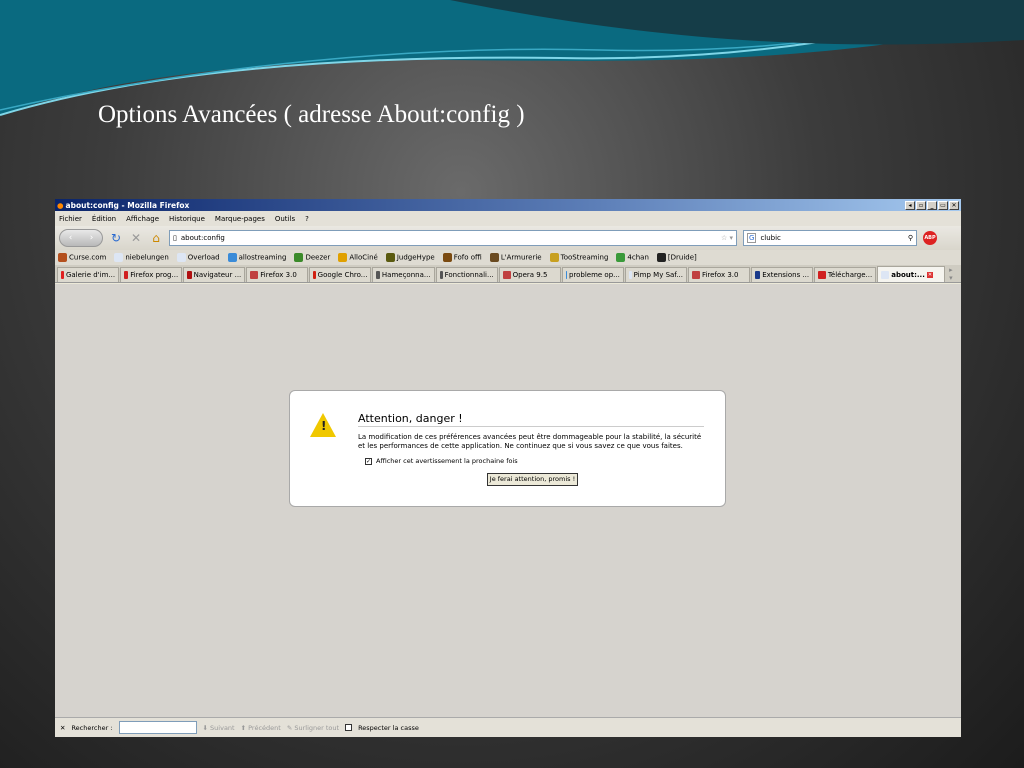 The image size is (1024, 768). Describe the element at coordinates (318, 257) in the screenshot. I see `bookmark-label: Deezer` at that location.